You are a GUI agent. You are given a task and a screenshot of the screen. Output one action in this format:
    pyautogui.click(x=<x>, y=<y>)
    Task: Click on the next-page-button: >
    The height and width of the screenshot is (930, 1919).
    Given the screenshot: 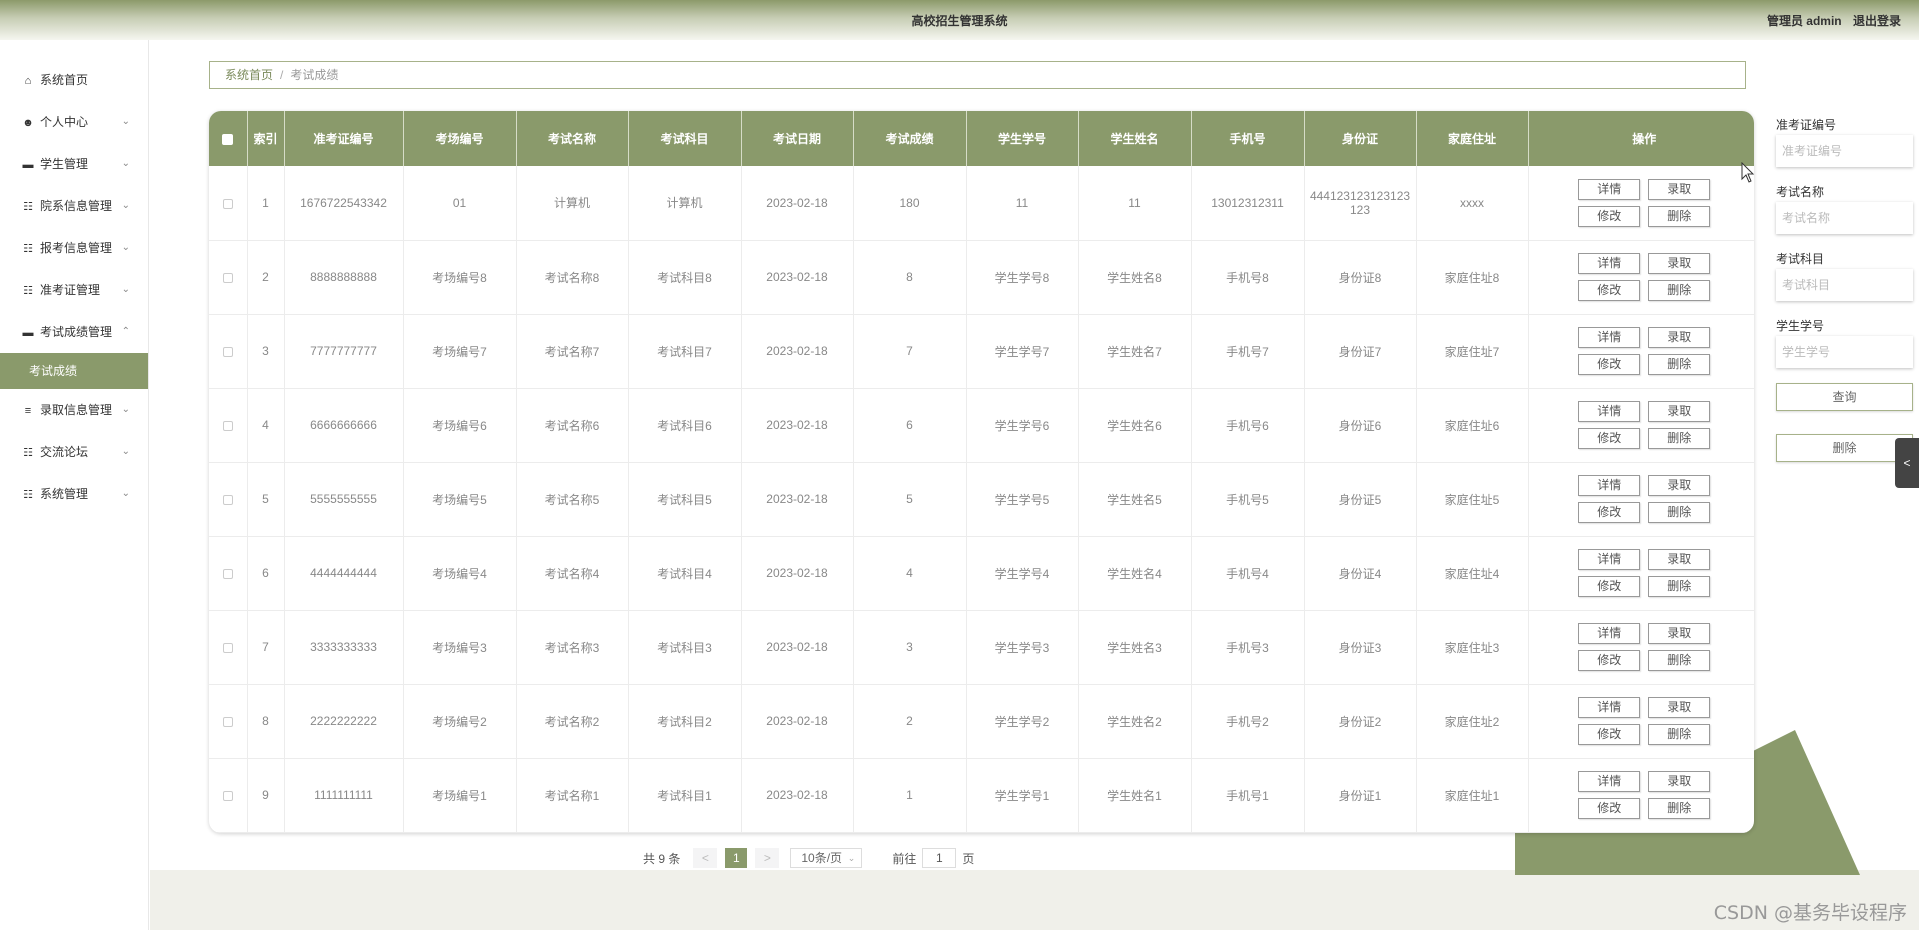 What is the action you would take?
    pyautogui.click(x=767, y=858)
    